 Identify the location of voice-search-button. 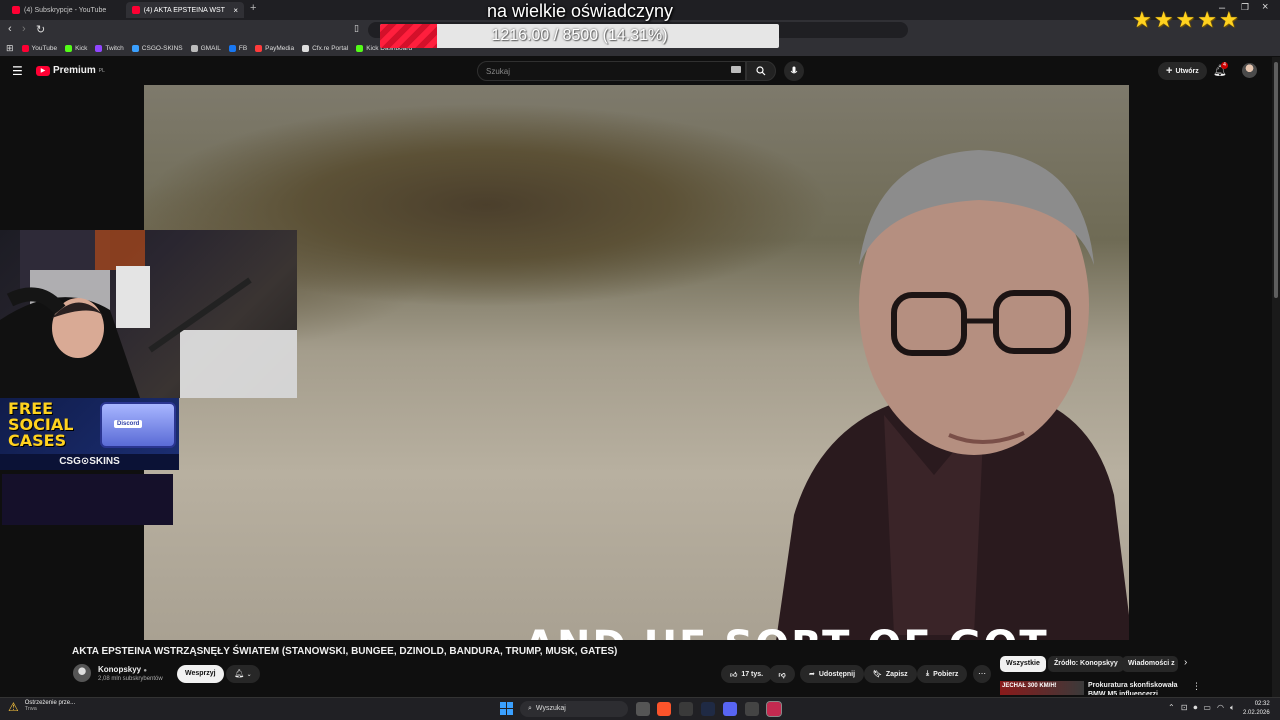
(794, 71).